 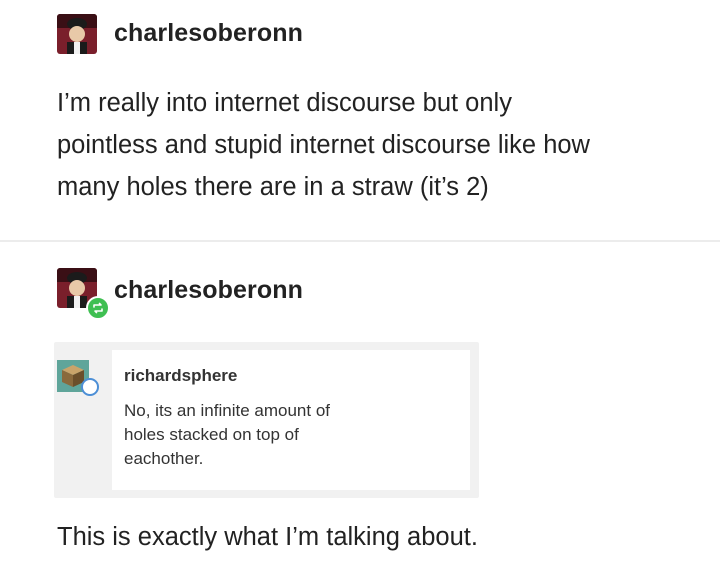 What do you see at coordinates (227, 410) in the screenshot?
I see `quoted-text-line: No, its an infinite amount of` at bounding box center [227, 410].